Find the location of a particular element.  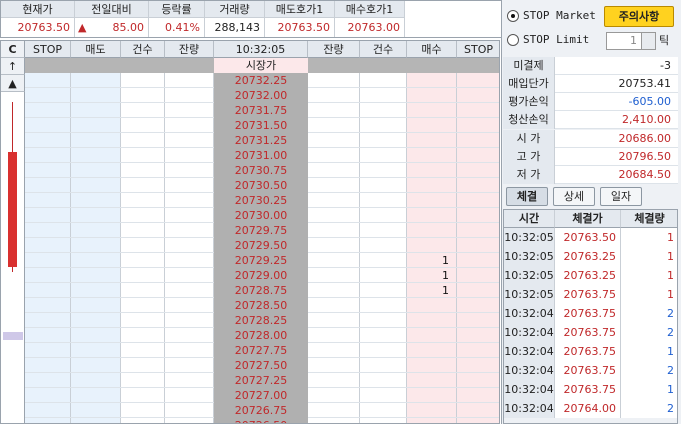

price-level: 20731.75 is located at coordinates (261, 110).